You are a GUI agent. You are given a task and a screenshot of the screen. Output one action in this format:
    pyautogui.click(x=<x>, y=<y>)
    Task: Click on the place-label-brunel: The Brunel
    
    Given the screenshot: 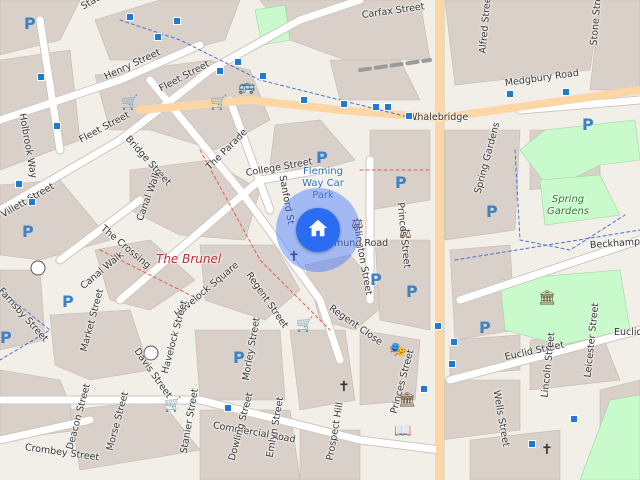 What is the action you would take?
    pyautogui.click(x=189, y=259)
    